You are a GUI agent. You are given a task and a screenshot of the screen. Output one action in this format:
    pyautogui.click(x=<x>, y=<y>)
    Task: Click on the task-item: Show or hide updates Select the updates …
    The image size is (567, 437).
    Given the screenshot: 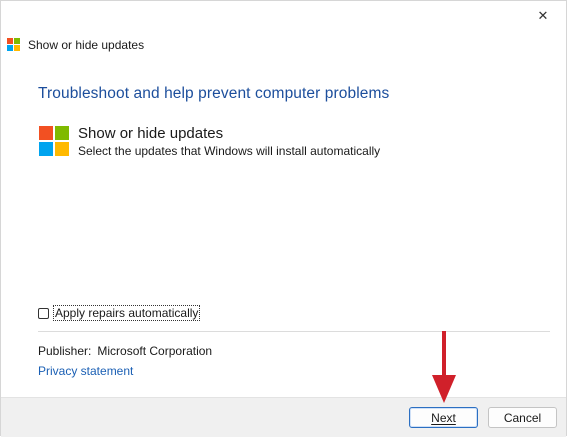 What is the action you would take?
    pyautogui.click(x=209, y=142)
    